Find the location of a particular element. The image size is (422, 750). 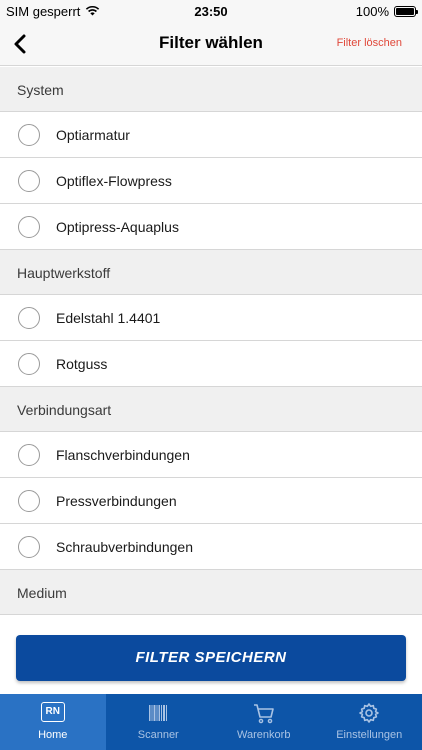

gear-icon is located at coordinates (369, 713).